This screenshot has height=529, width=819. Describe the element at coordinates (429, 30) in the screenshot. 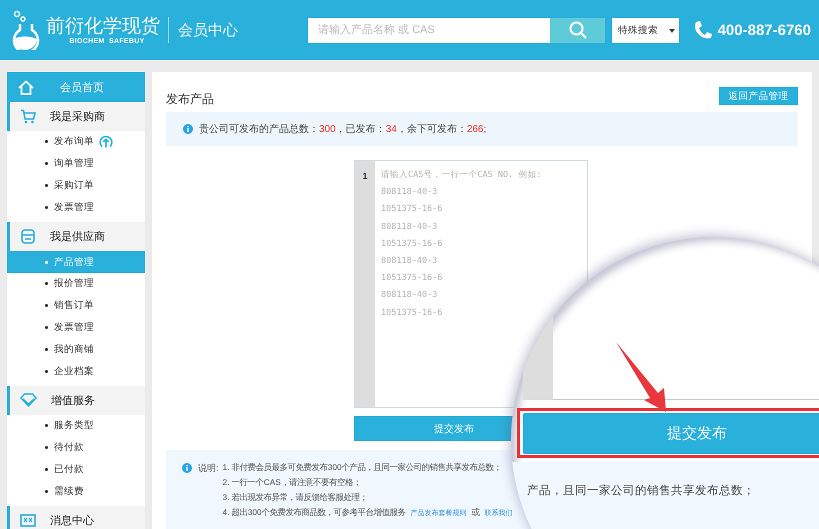

I see `search-field: 请输入产品名称 或 CAS` at that location.